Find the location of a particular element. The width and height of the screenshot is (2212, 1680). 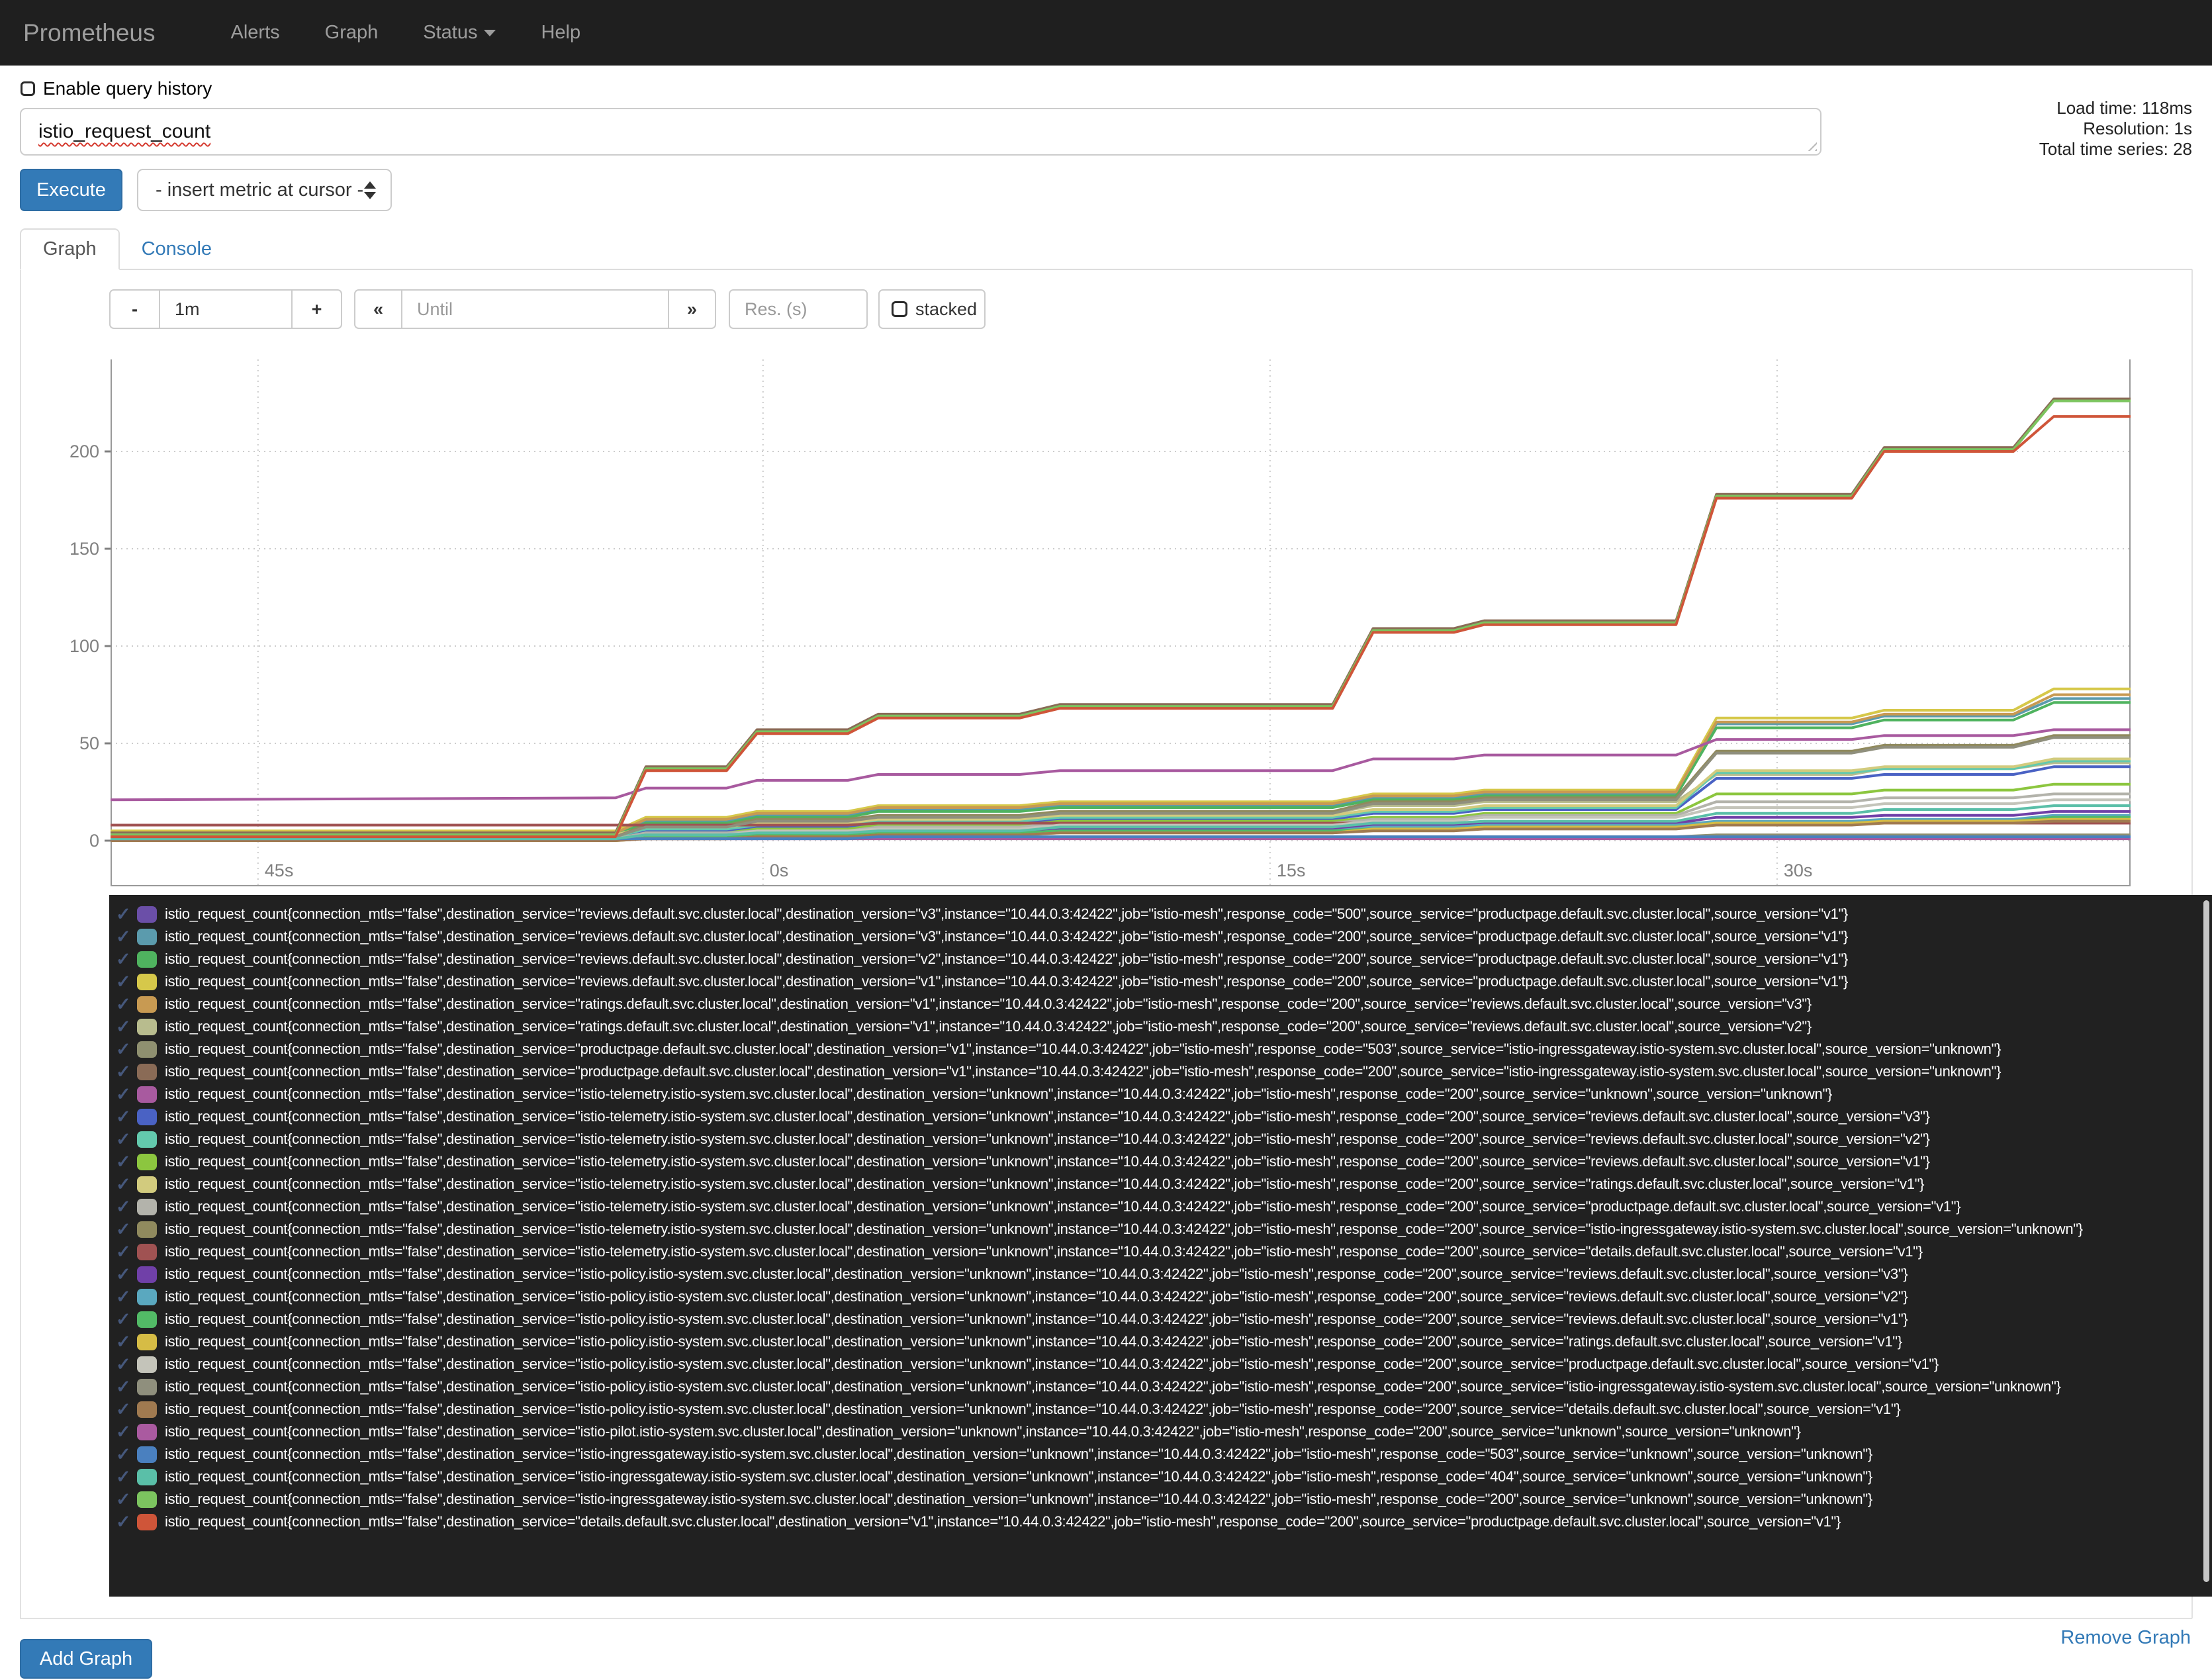

nav-item-graph: Graph is located at coordinates (351, 33).